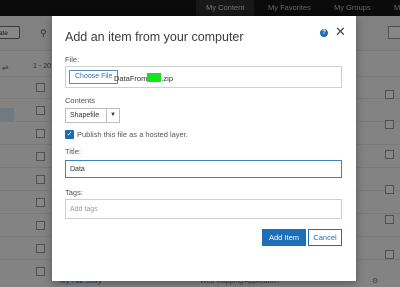  What do you see at coordinates (69, 134) in the screenshot?
I see `publish-checkbox: ✓` at bounding box center [69, 134].